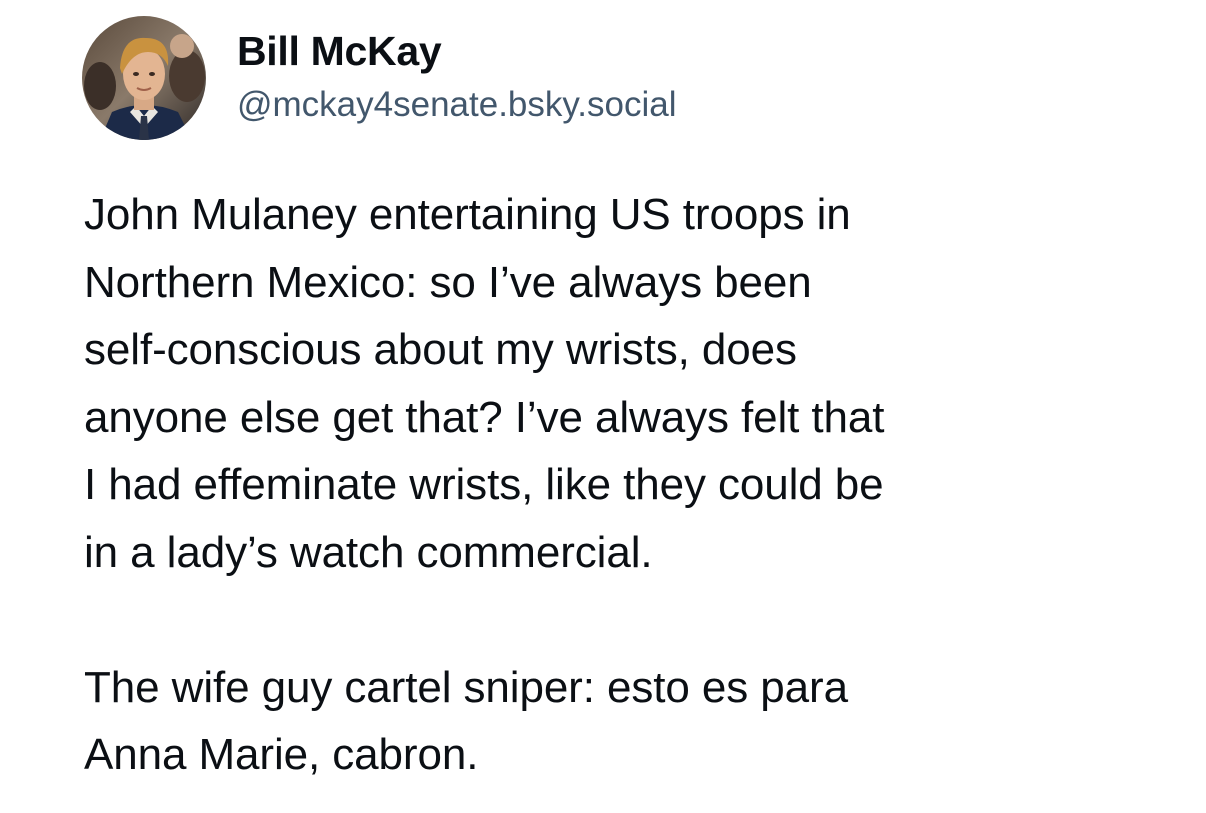 The width and height of the screenshot is (1206, 813). Describe the element at coordinates (457, 51) in the screenshot. I see `author-display-name: Bill McKay` at that location.